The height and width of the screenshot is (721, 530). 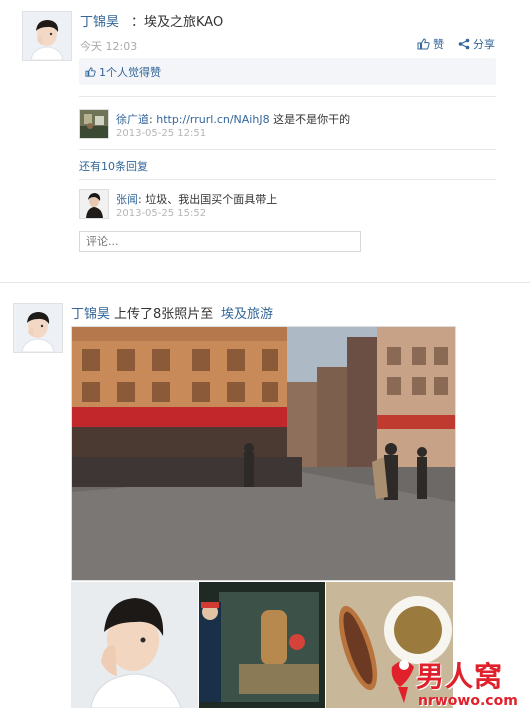 What do you see at coordinates (312, 119) in the screenshot?
I see `comment-text: 这是不是你干的` at bounding box center [312, 119].